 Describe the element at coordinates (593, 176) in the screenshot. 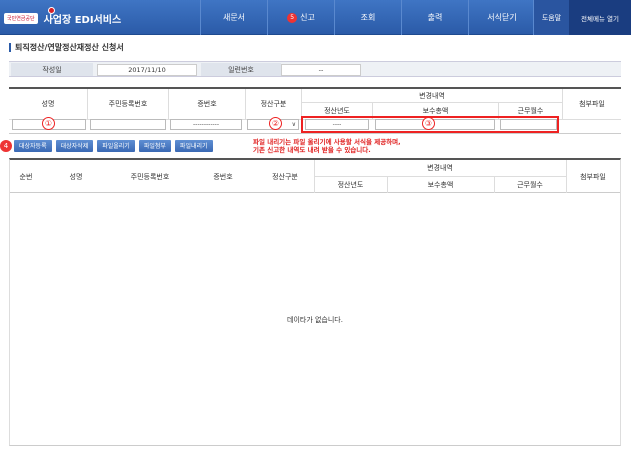

I see `grid-col-attach: 첨부파일` at that location.